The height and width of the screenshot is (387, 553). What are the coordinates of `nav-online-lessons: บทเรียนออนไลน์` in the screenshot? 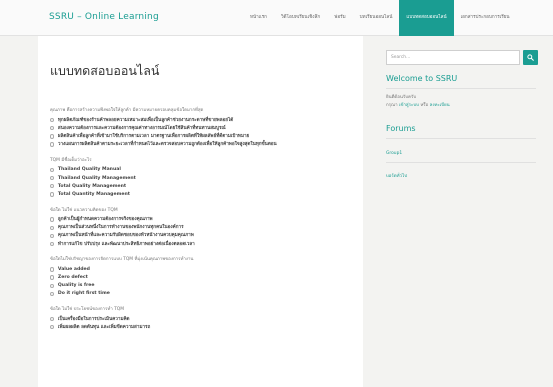 It's located at (376, 18).